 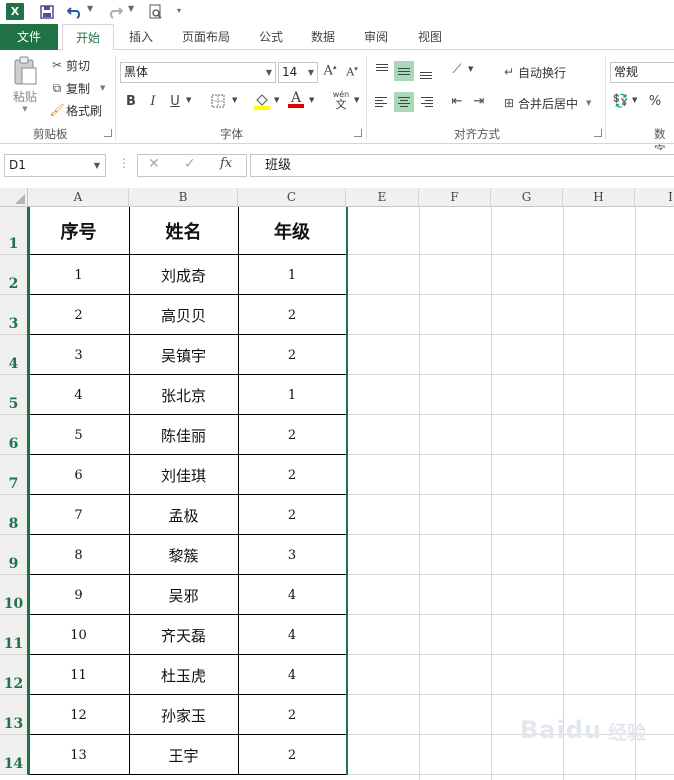 What do you see at coordinates (358, 133) in the screenshot?
I see `font-launcher-icon` at bounding box center [358, 133].